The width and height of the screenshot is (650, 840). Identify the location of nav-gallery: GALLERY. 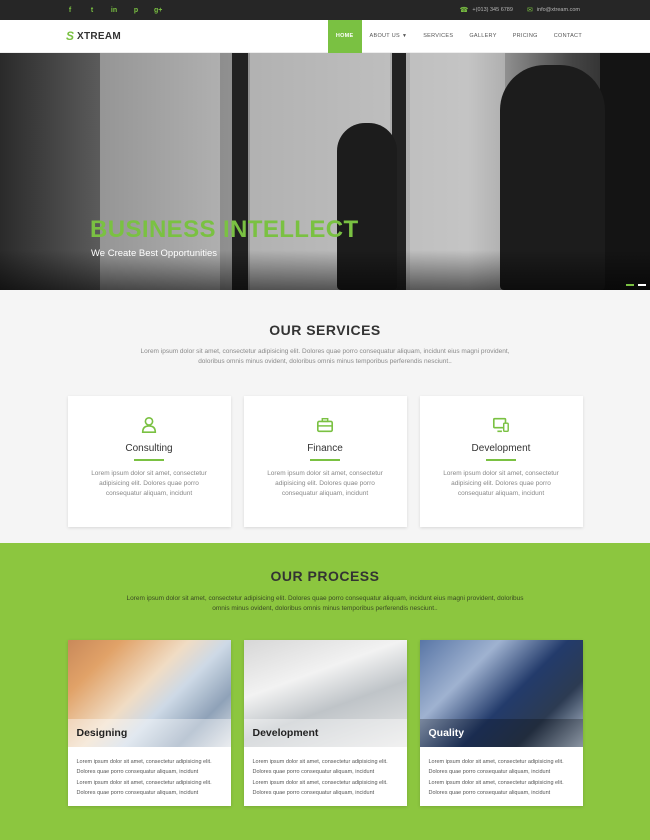
(482, 36).